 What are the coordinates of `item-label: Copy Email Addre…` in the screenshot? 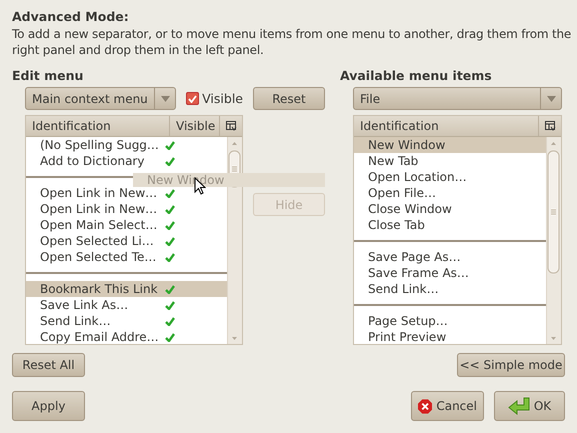 It's located at (99, 336).